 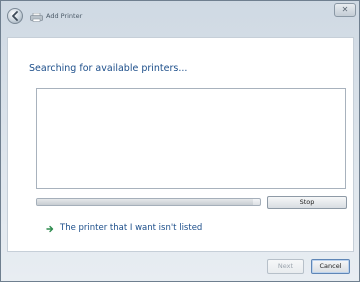 What do you see at coordinates (307, 202) in the screenshot?
I see `stop-button: Stop` at bounding box center [307, 202].